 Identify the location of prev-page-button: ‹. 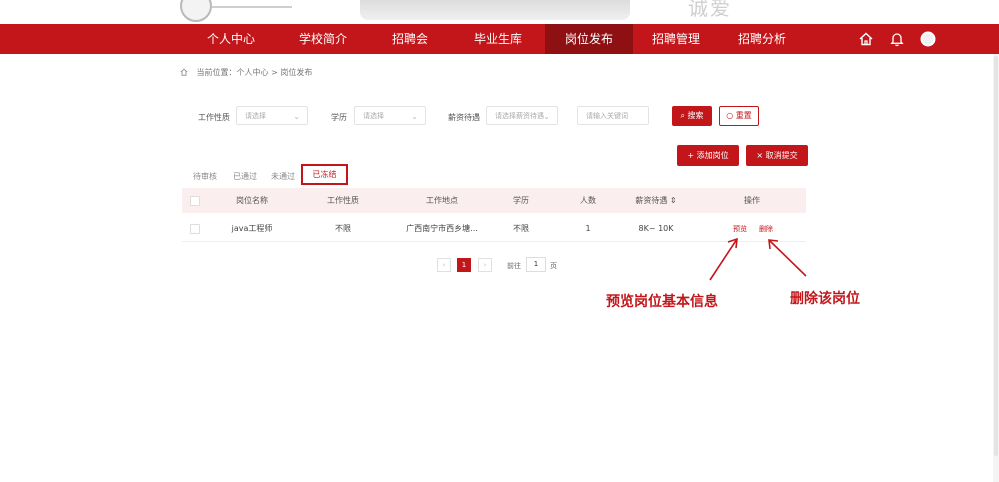
(444, 265).